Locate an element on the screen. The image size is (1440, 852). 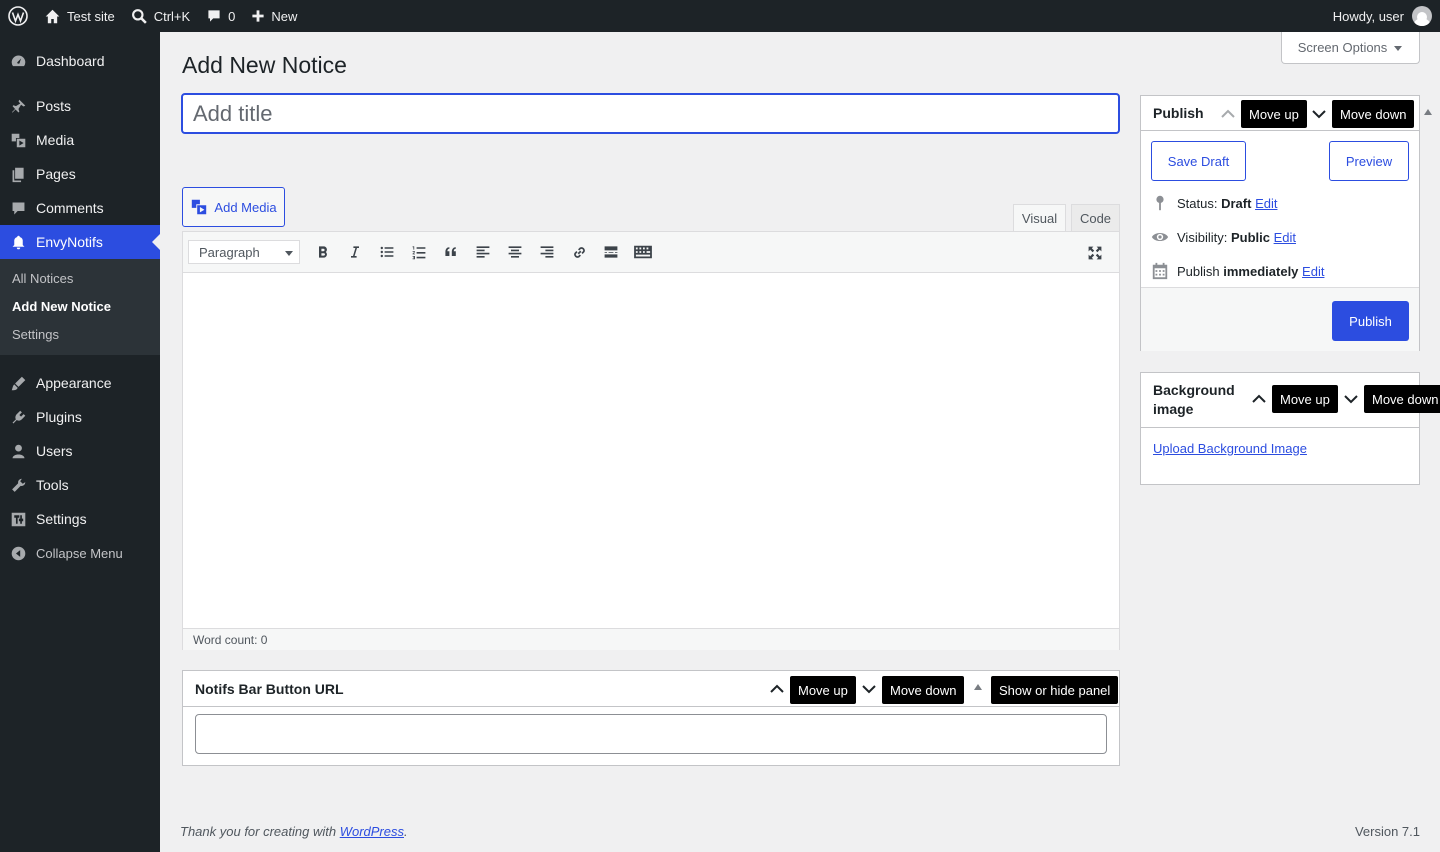
menu-label: Media is located at coordinates (55, 140).